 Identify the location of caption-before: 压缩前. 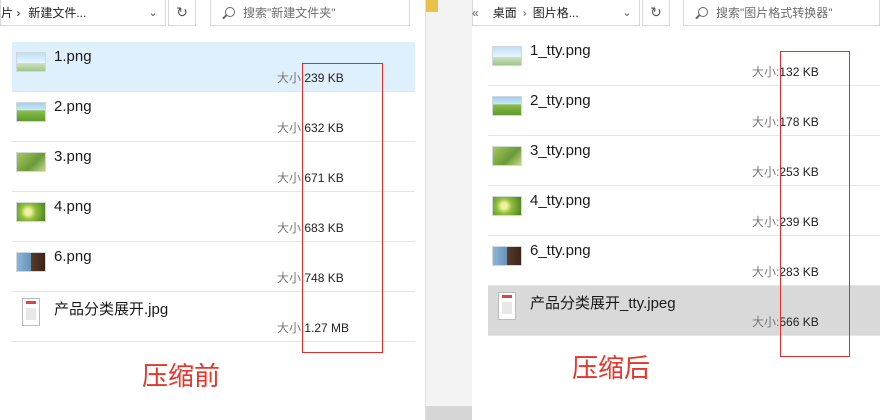
(181, 377).